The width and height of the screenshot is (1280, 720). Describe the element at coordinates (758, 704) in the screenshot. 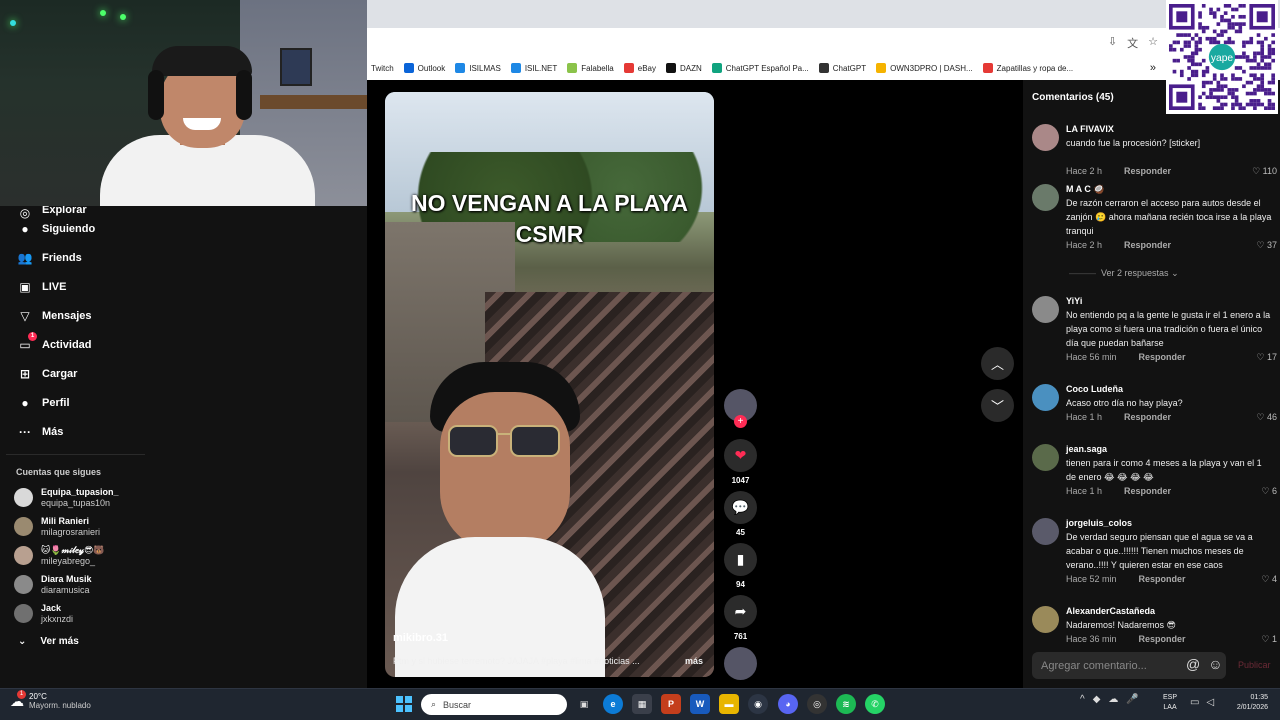

I see `chrome-icon: ◉` at that location.